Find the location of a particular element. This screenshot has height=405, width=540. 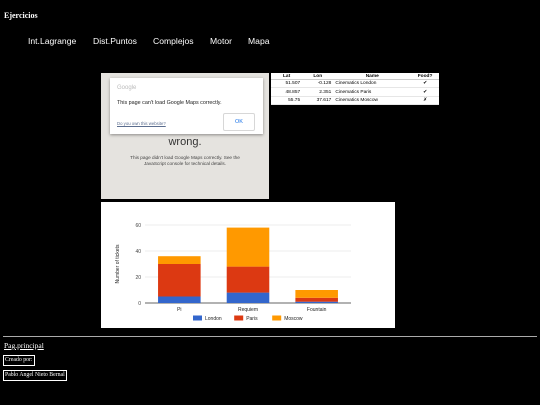

legend-swatch-paris is located at coordinates (239, 318).